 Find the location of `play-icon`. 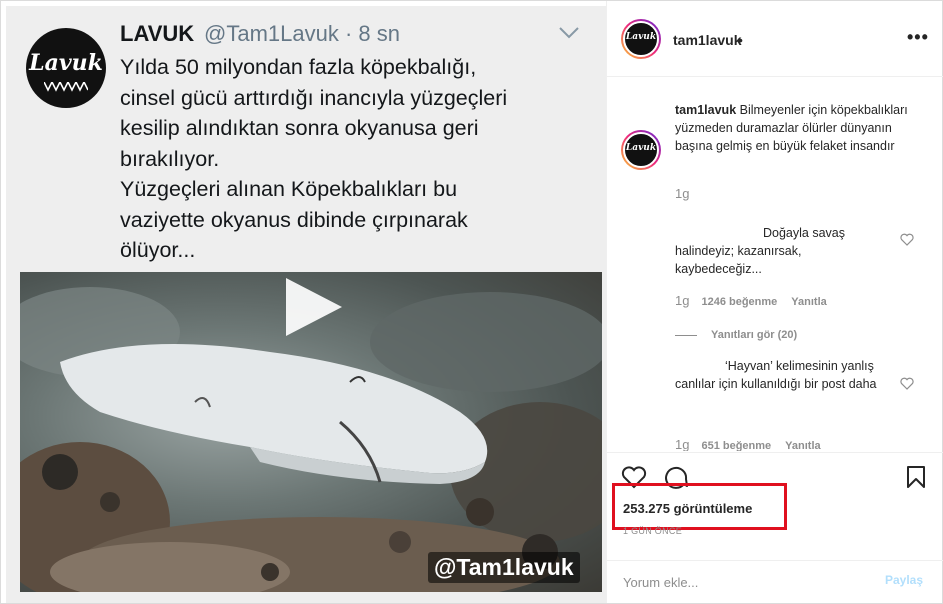

play-icon is located at coordinates (313, 307).